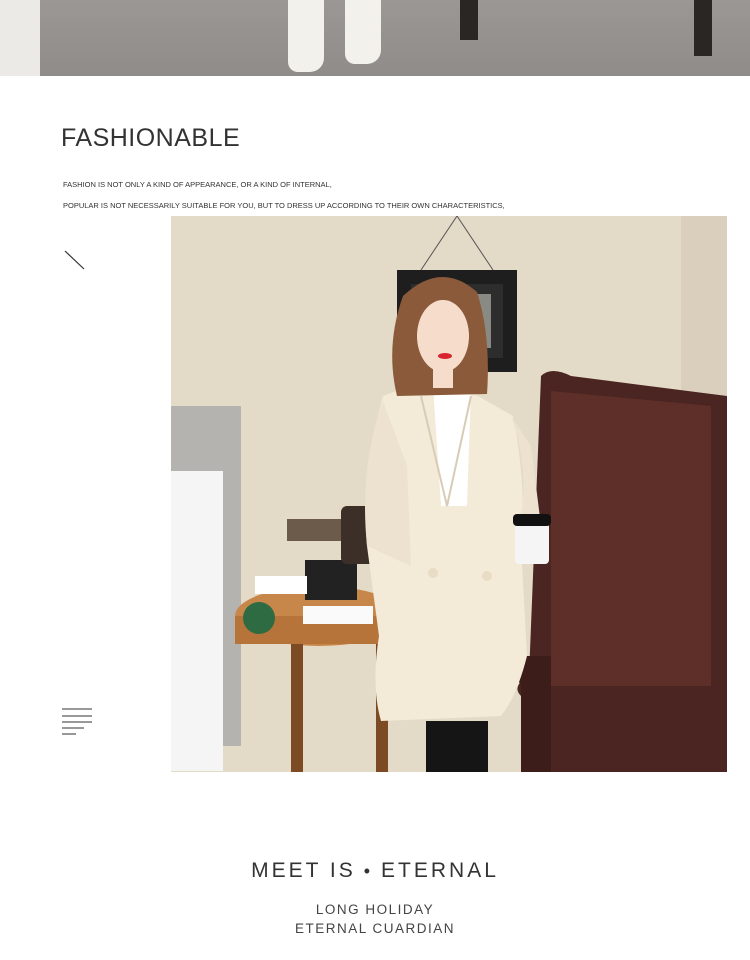 This screenshot has width=750, height=960. What do you see at coordinates (363, 32) in the screenshot?
I see `top-photo-boot-right` at bounding box center [363, 32].